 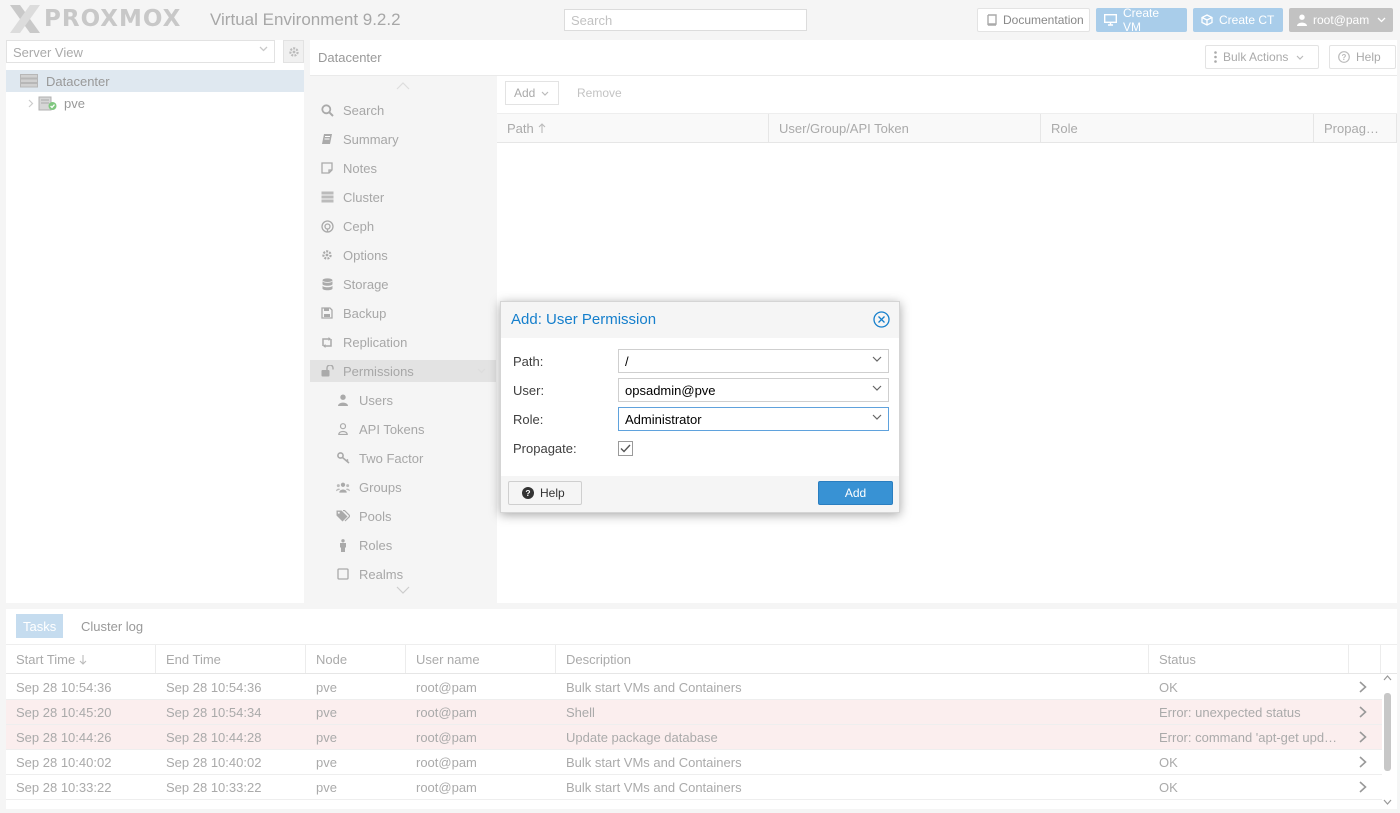 What do you see at coordinates (40, 626) in the screenshot?
I see `tab-tasks: Tasks` at bounding box center [40, 626].